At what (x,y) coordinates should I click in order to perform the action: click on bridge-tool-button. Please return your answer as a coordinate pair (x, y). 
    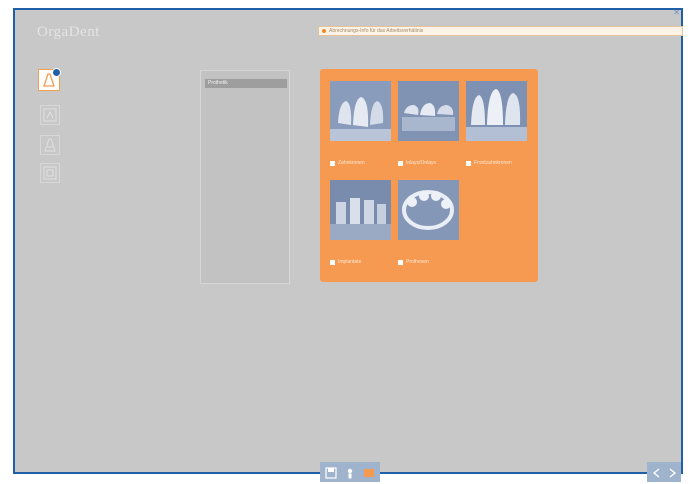
    Looking at the image, I should click on (50, 115).